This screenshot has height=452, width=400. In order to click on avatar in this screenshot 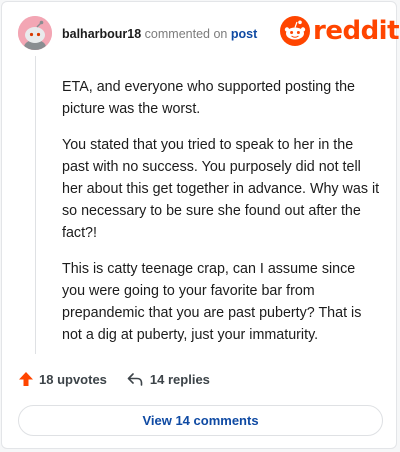, I will do `click(35, 33)`.